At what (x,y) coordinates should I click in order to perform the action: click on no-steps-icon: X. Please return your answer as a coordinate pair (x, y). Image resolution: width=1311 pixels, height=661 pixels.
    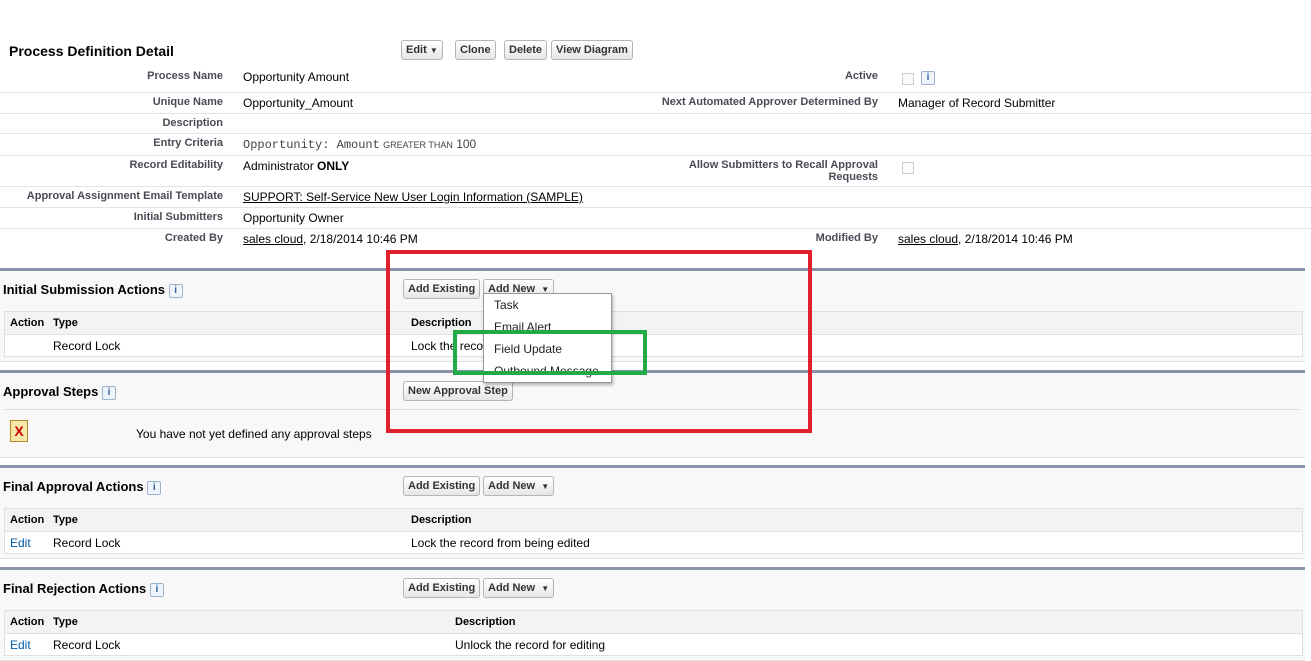
    Looking at the image, I should click on (19, 431).